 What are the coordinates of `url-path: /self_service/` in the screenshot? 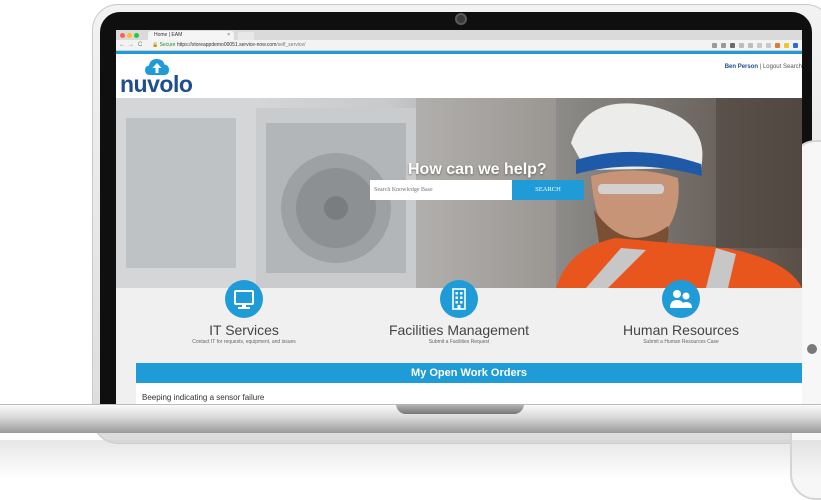 It's located at (291, 45).